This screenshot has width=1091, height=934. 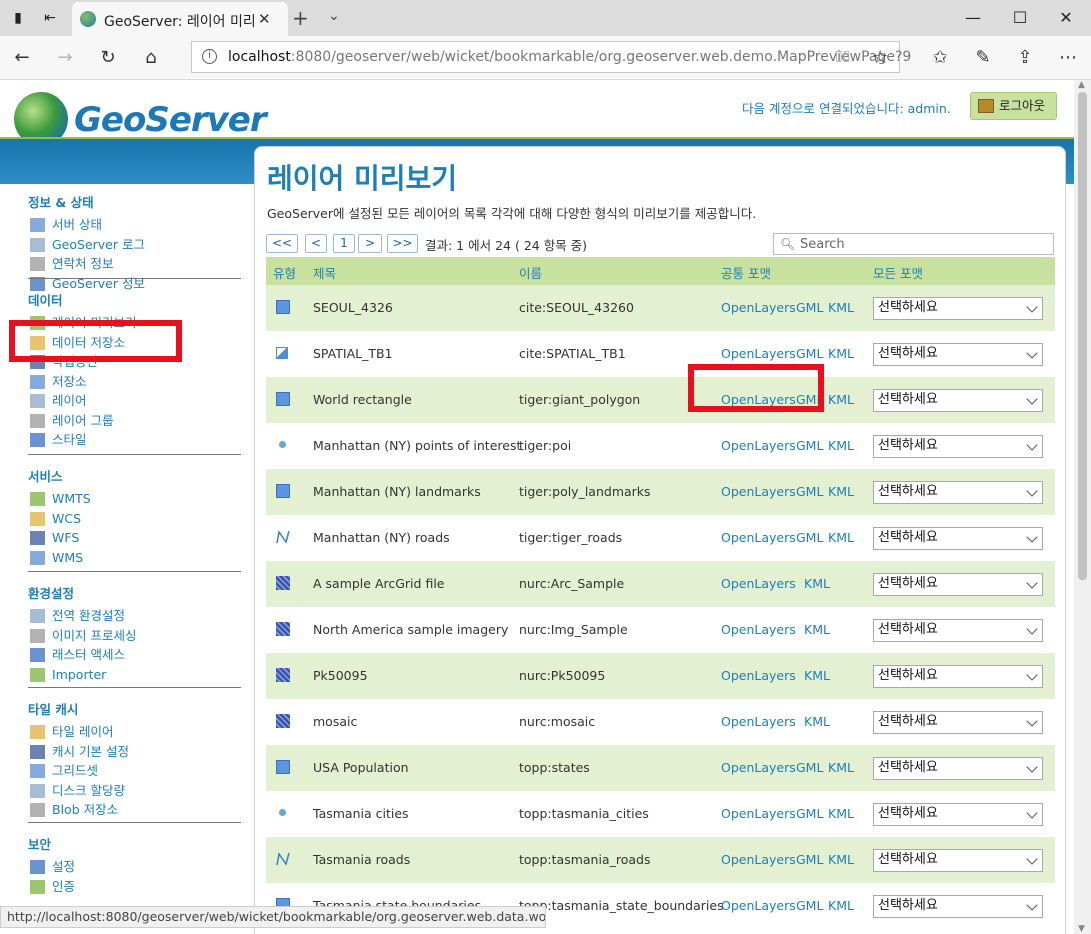 What do you see at coordinates (79, 752) in the screenshot?
I see `sidebar-item: 캐시 기본 설정` at bounding box center [79, 752].